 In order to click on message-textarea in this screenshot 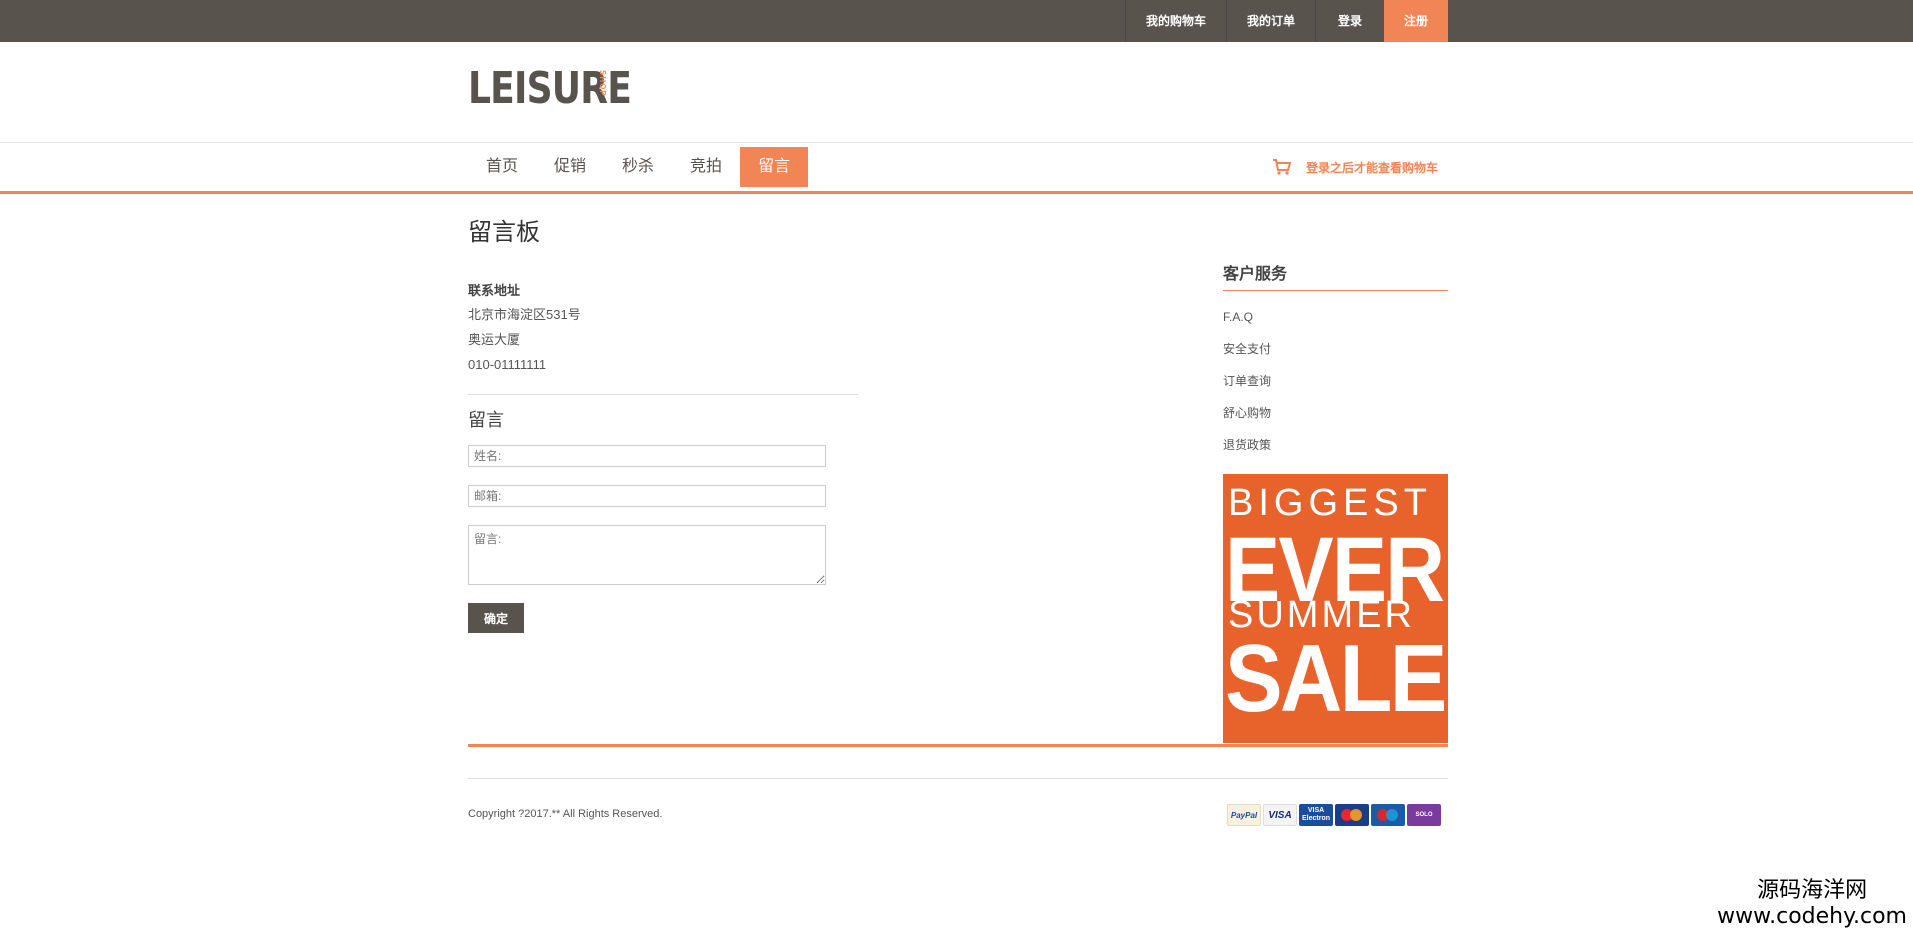, I will do `click(647, 555)`.